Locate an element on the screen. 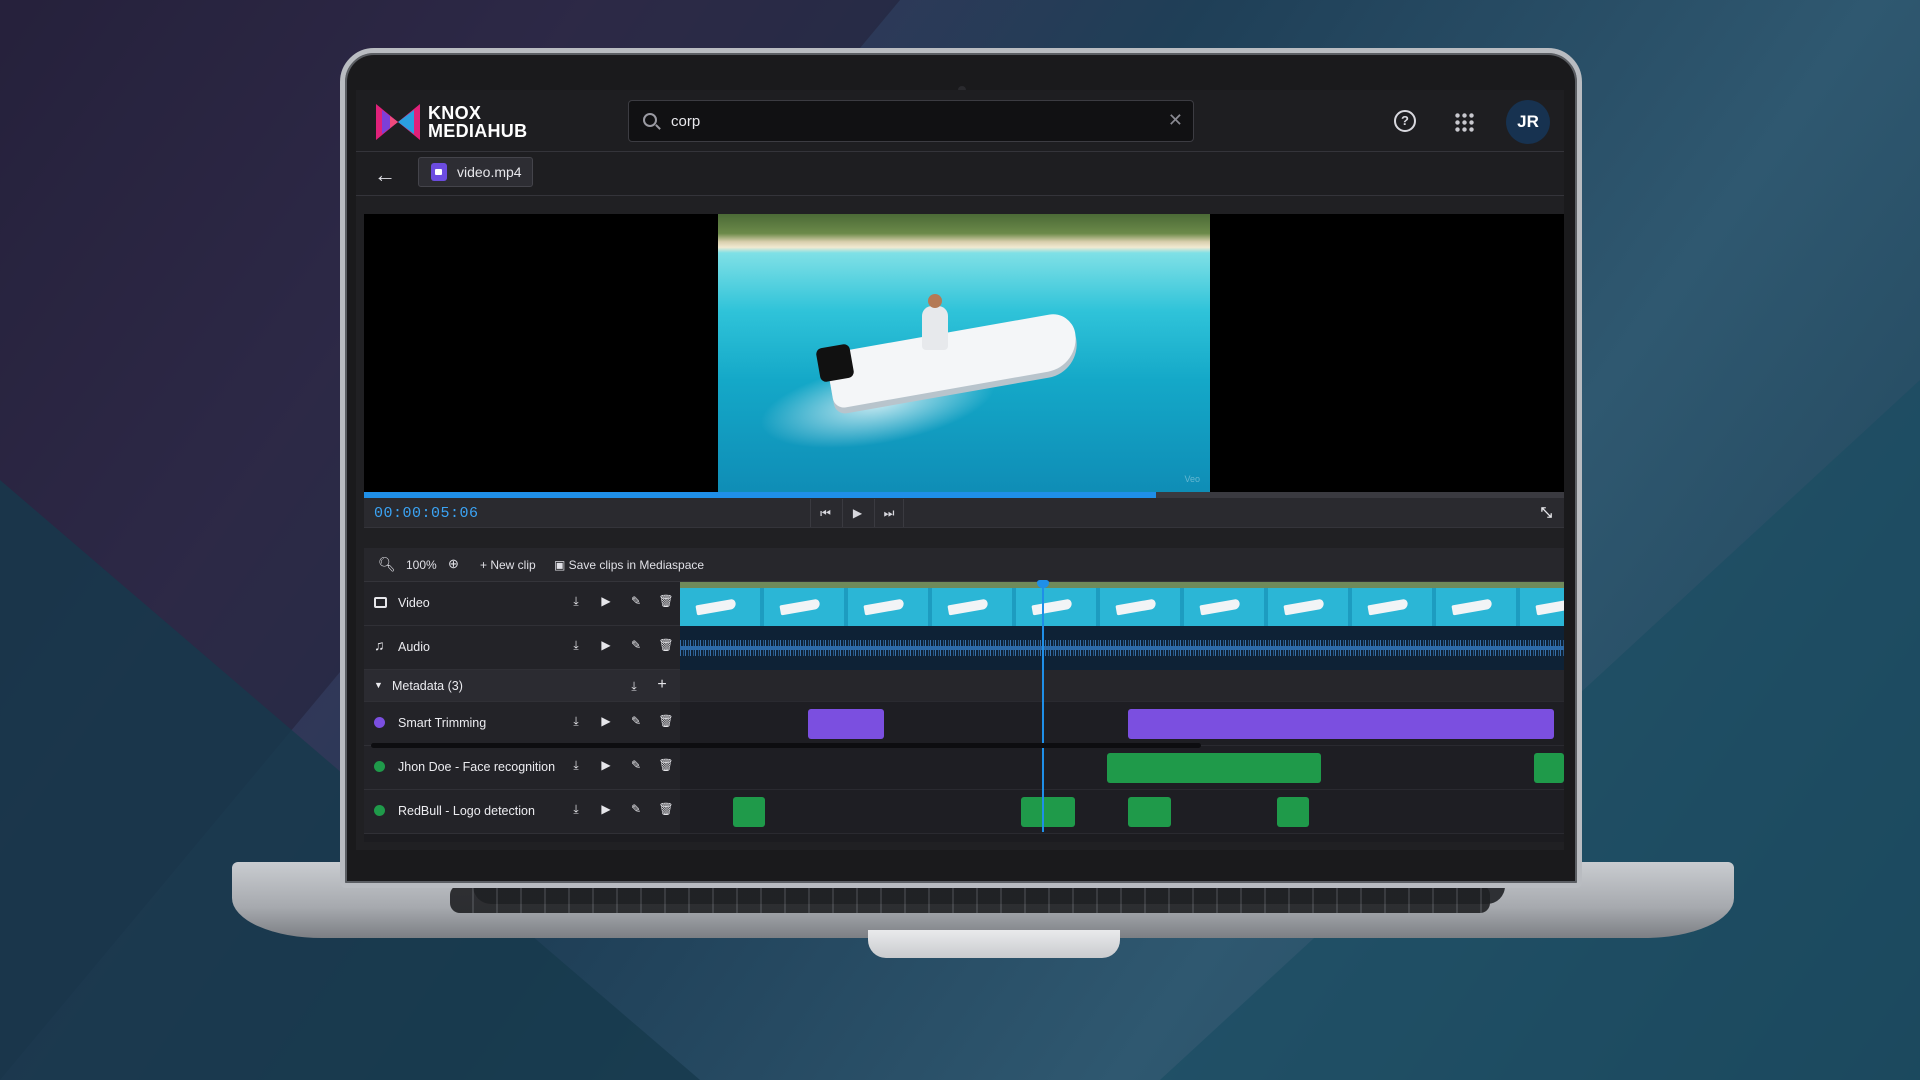 The image size is (1920, 1080). audio-waveform is located at coordinates (1122, 648).